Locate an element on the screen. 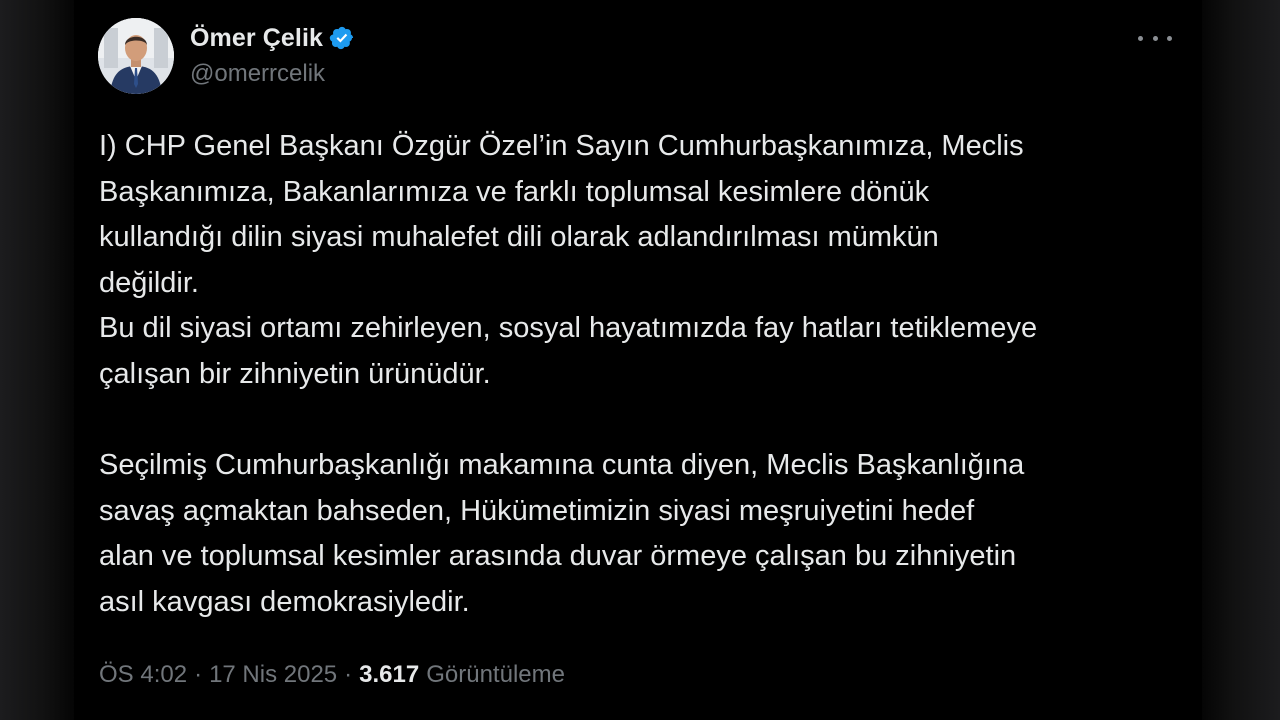 The image size is (1280, 720). tweet-date: 17 Nis 2025 is located at coordinates (273, 675).